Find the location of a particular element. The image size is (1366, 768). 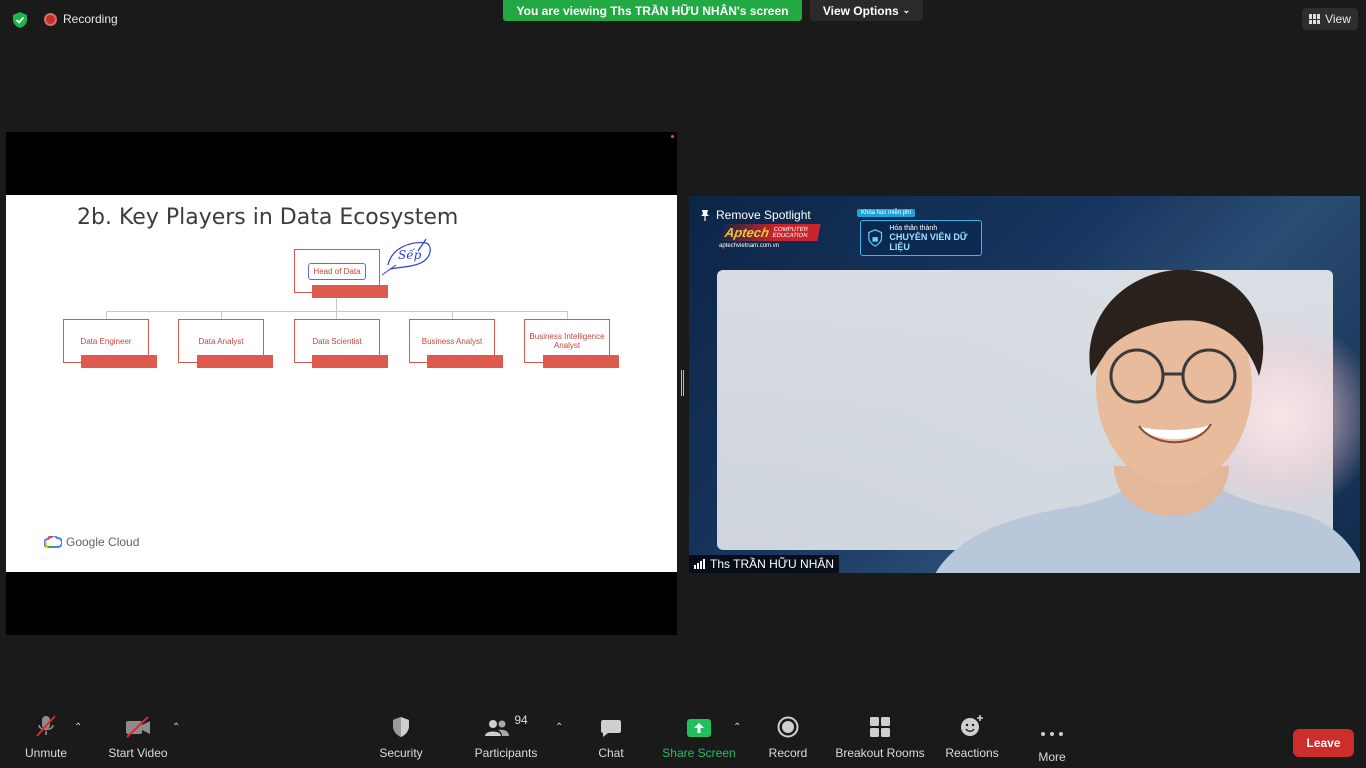

participants-label: Participants is located at coordinates (506, 753).